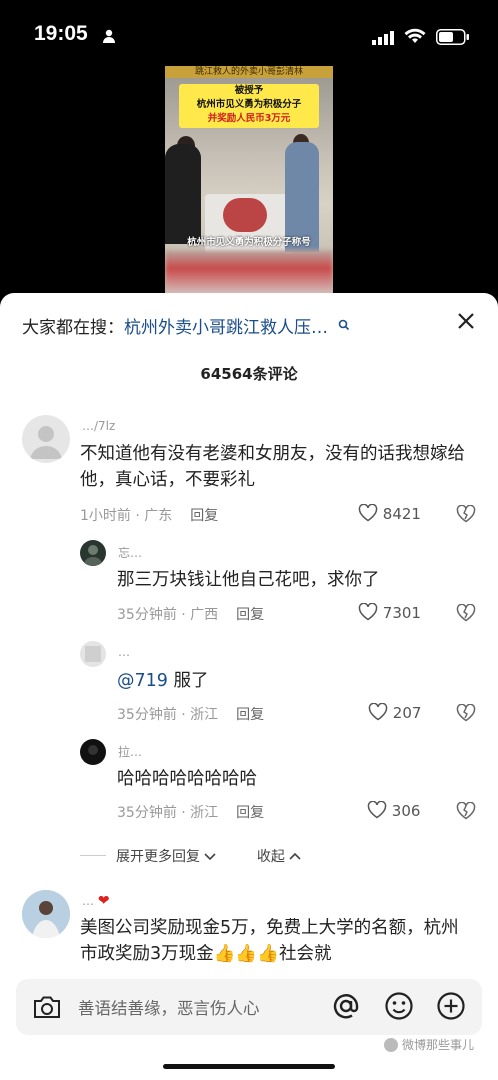 The image size is (498, 1080). What do you see at coordinates (245, 215) in the screenshot?
I see `video-patient` at bounding box center [245, 215].